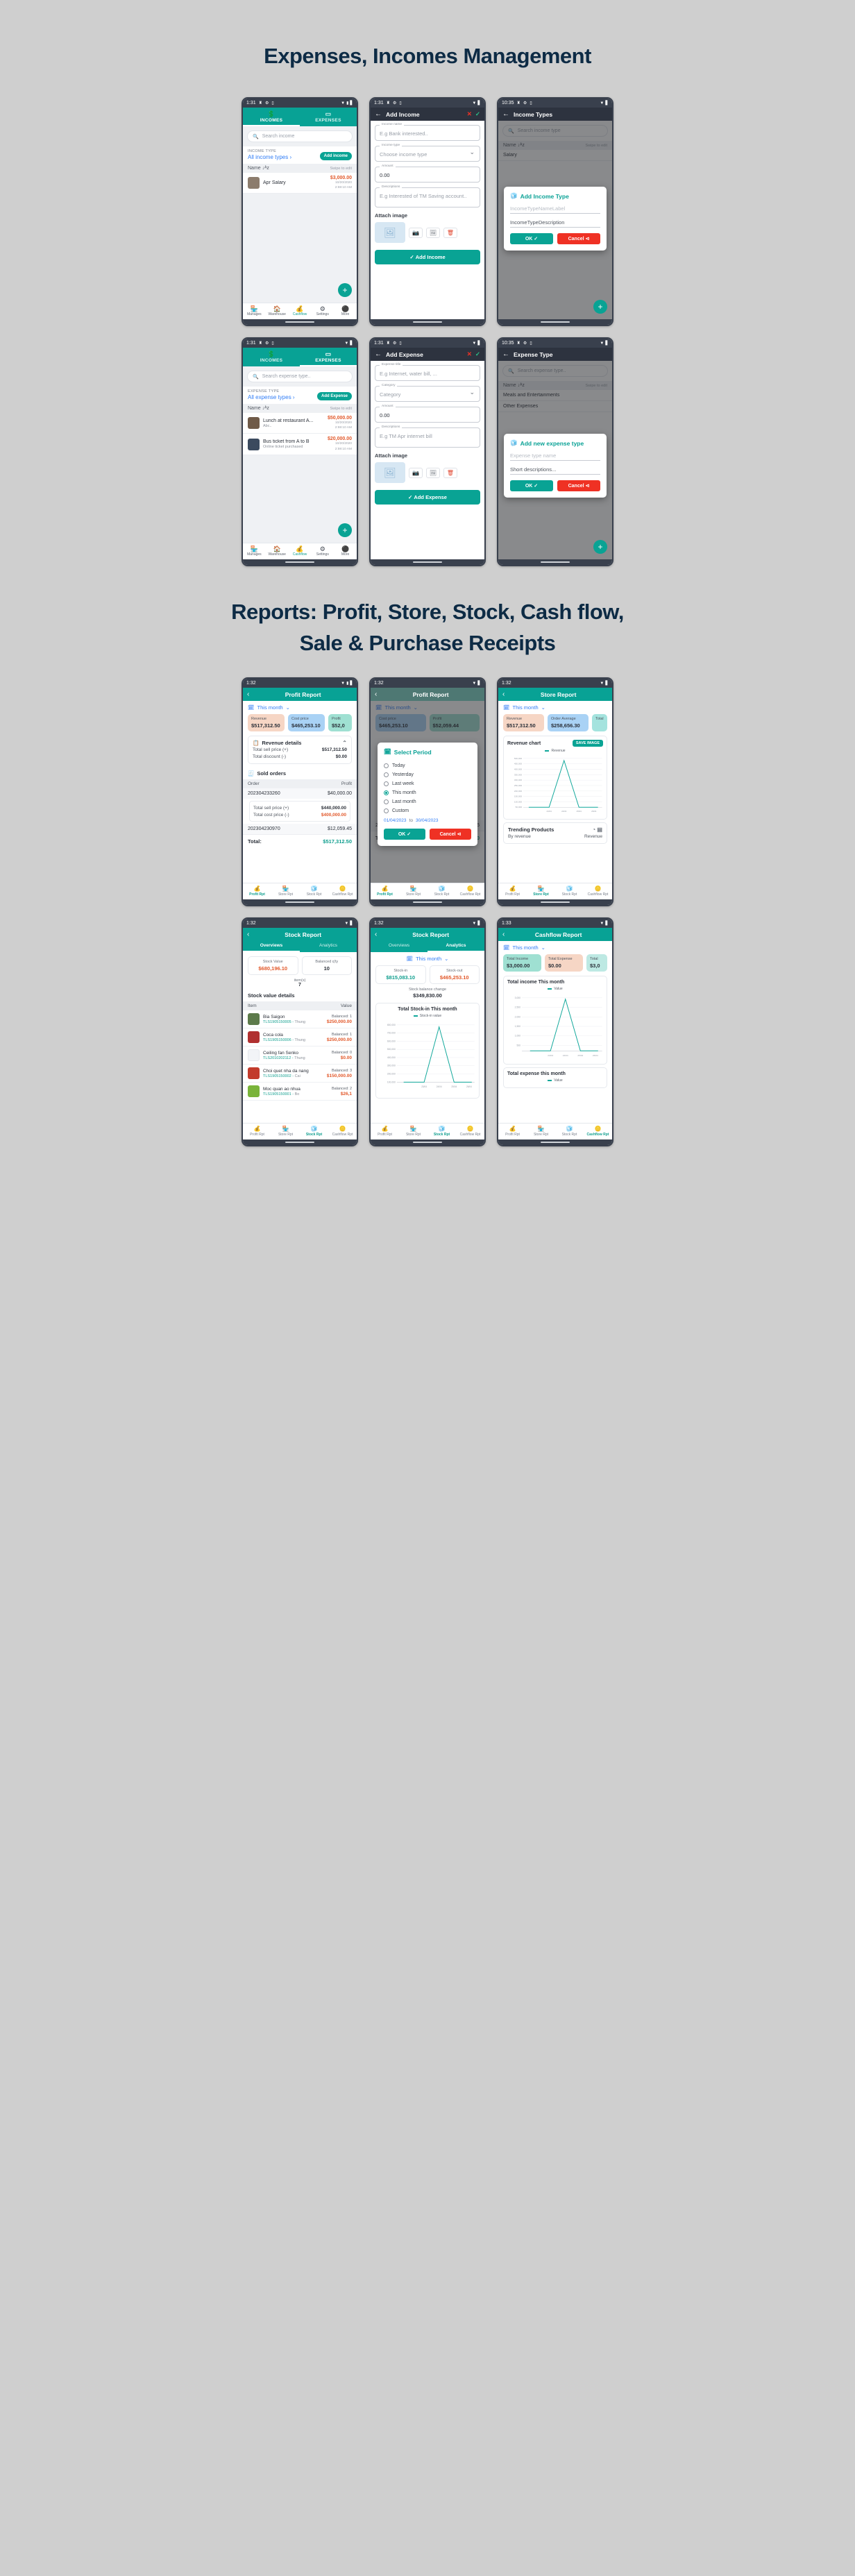 The image size is (855, 2576). What do you see at coordinates (597, 830) in the screenshot?
I see `chart-toggle-icons: ◔ ▤` at bounding box center [597, 830].